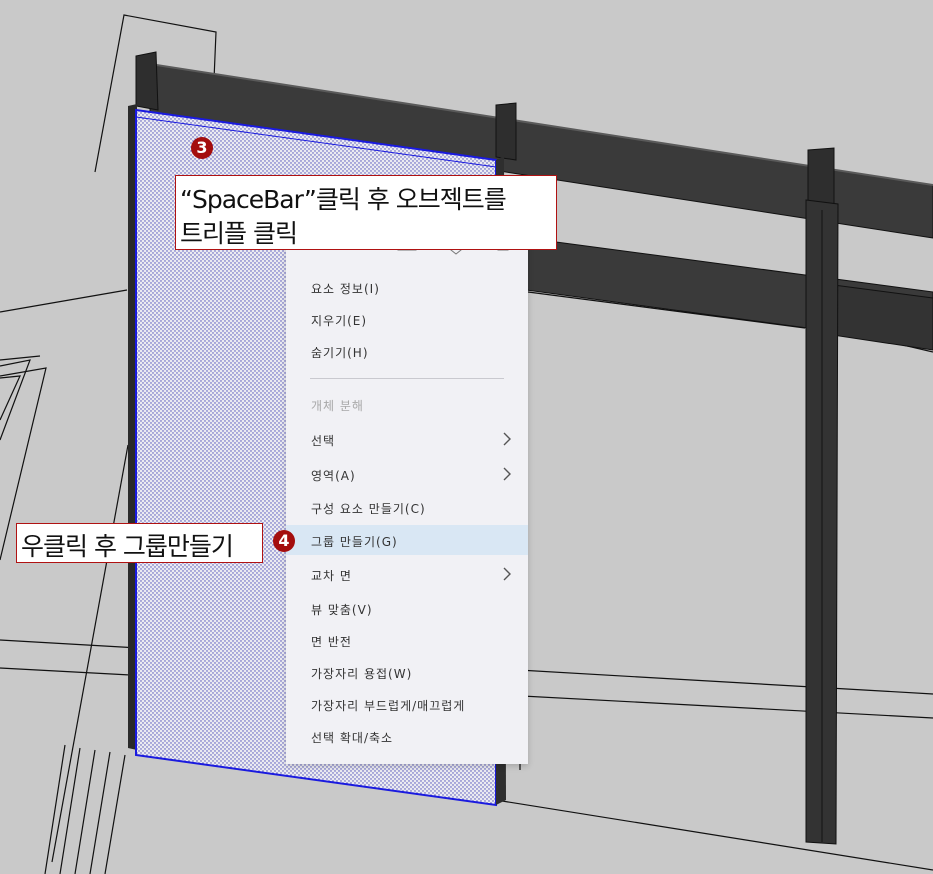  I want to click on menu-item-hide: 숨기기(H), so click(407, 351).